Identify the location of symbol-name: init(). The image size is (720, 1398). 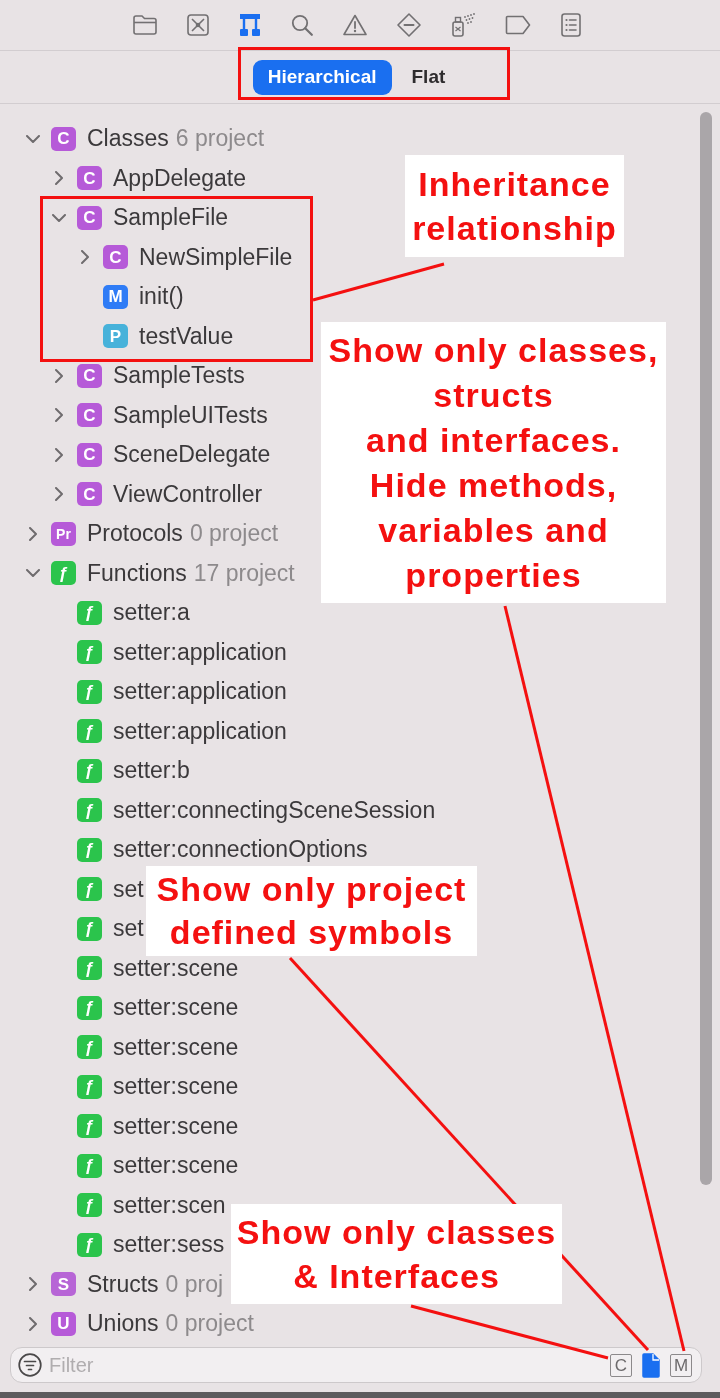
(161, 297).